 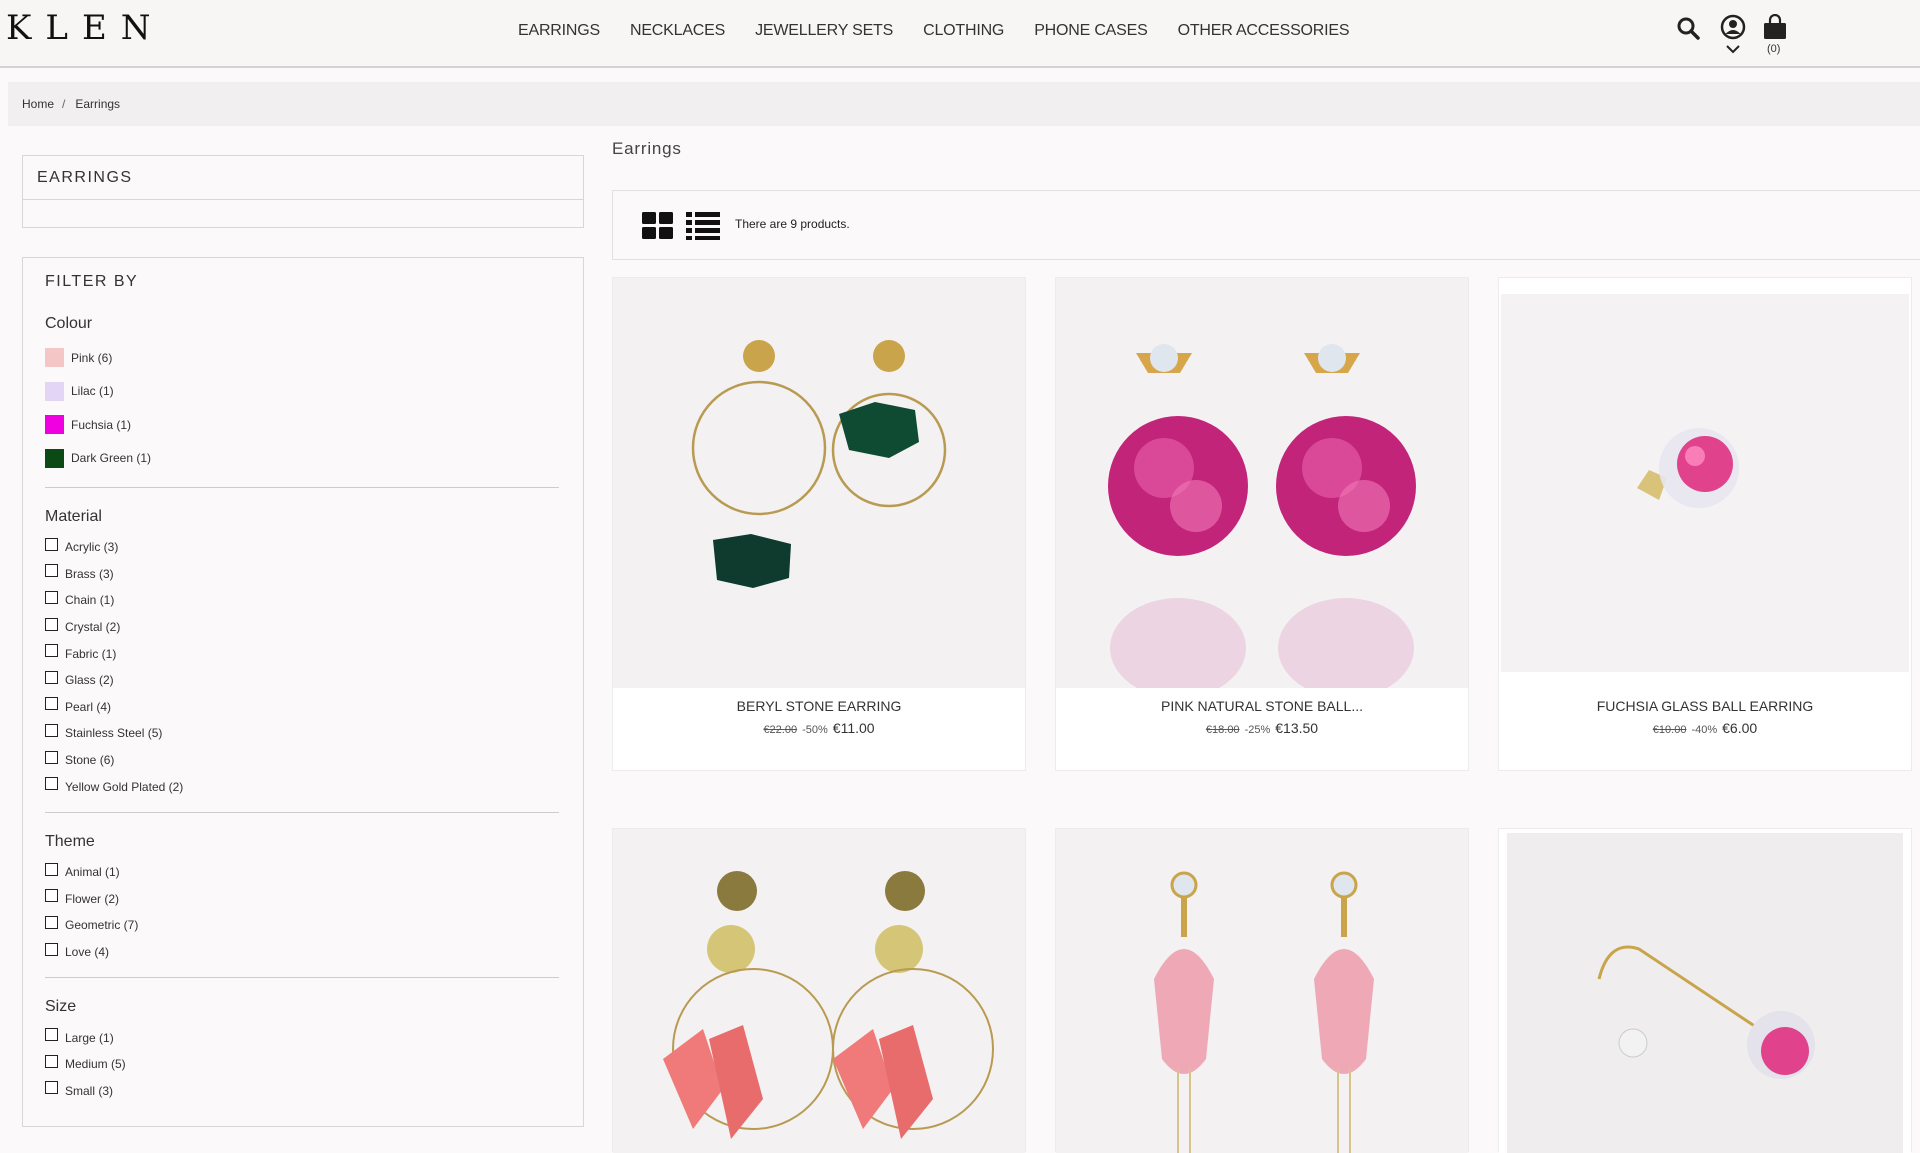 What do you see at coordinates (89, 1090) in the screenshot?
I see `checkbox-label: Small (3)` at bounding box center [89, 1090].